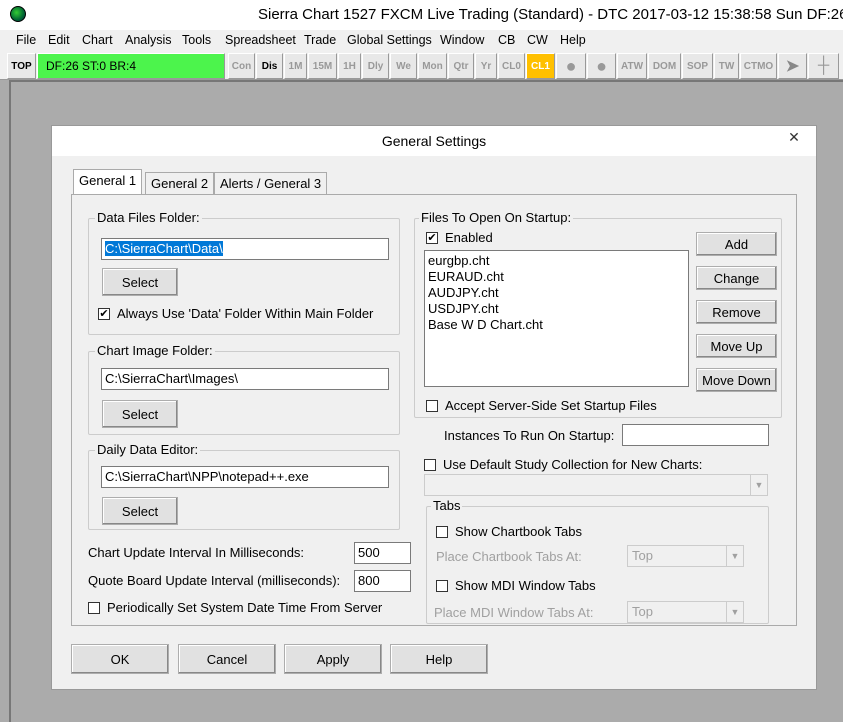  I want to click on mon-button: Mon, so click(432, 66).